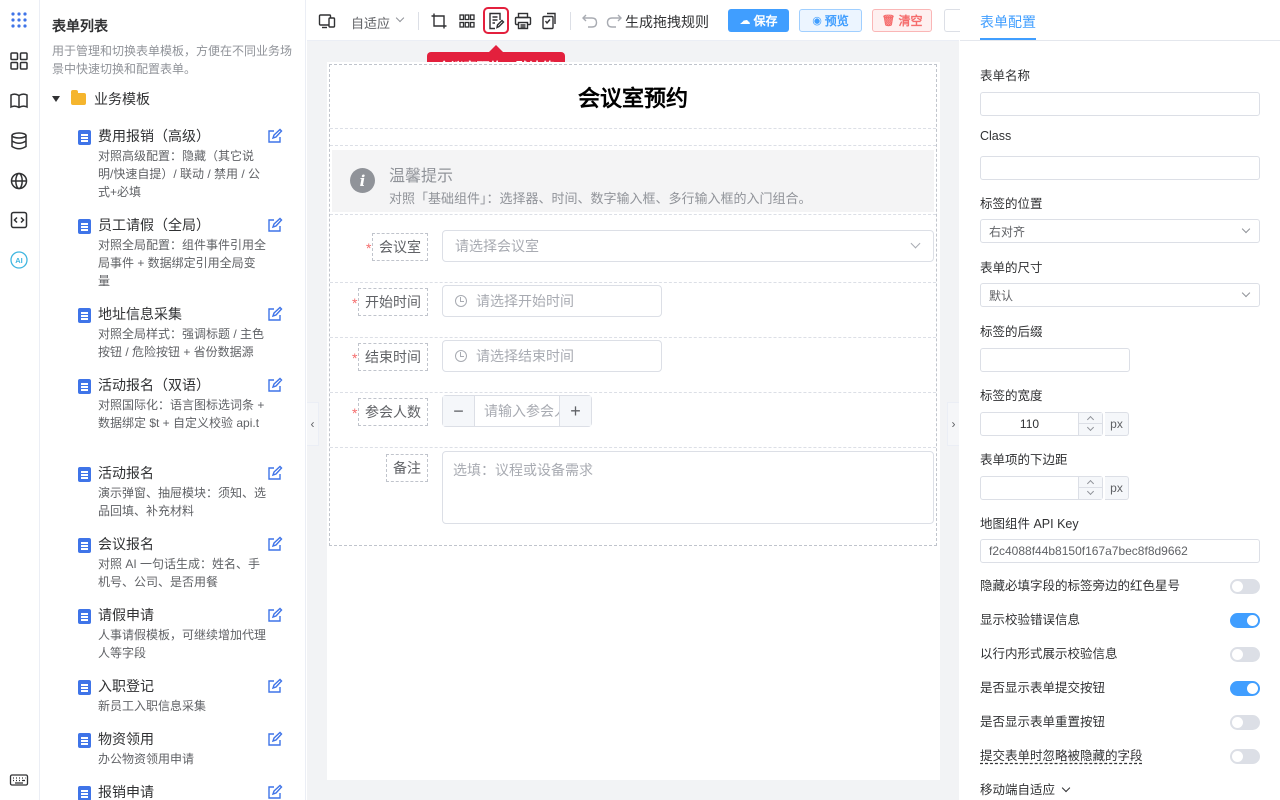 The image size is (1280, 800). Describe the element at coordinates (56, 99) in the screenshot. I see `caret-down-icon` at that location.